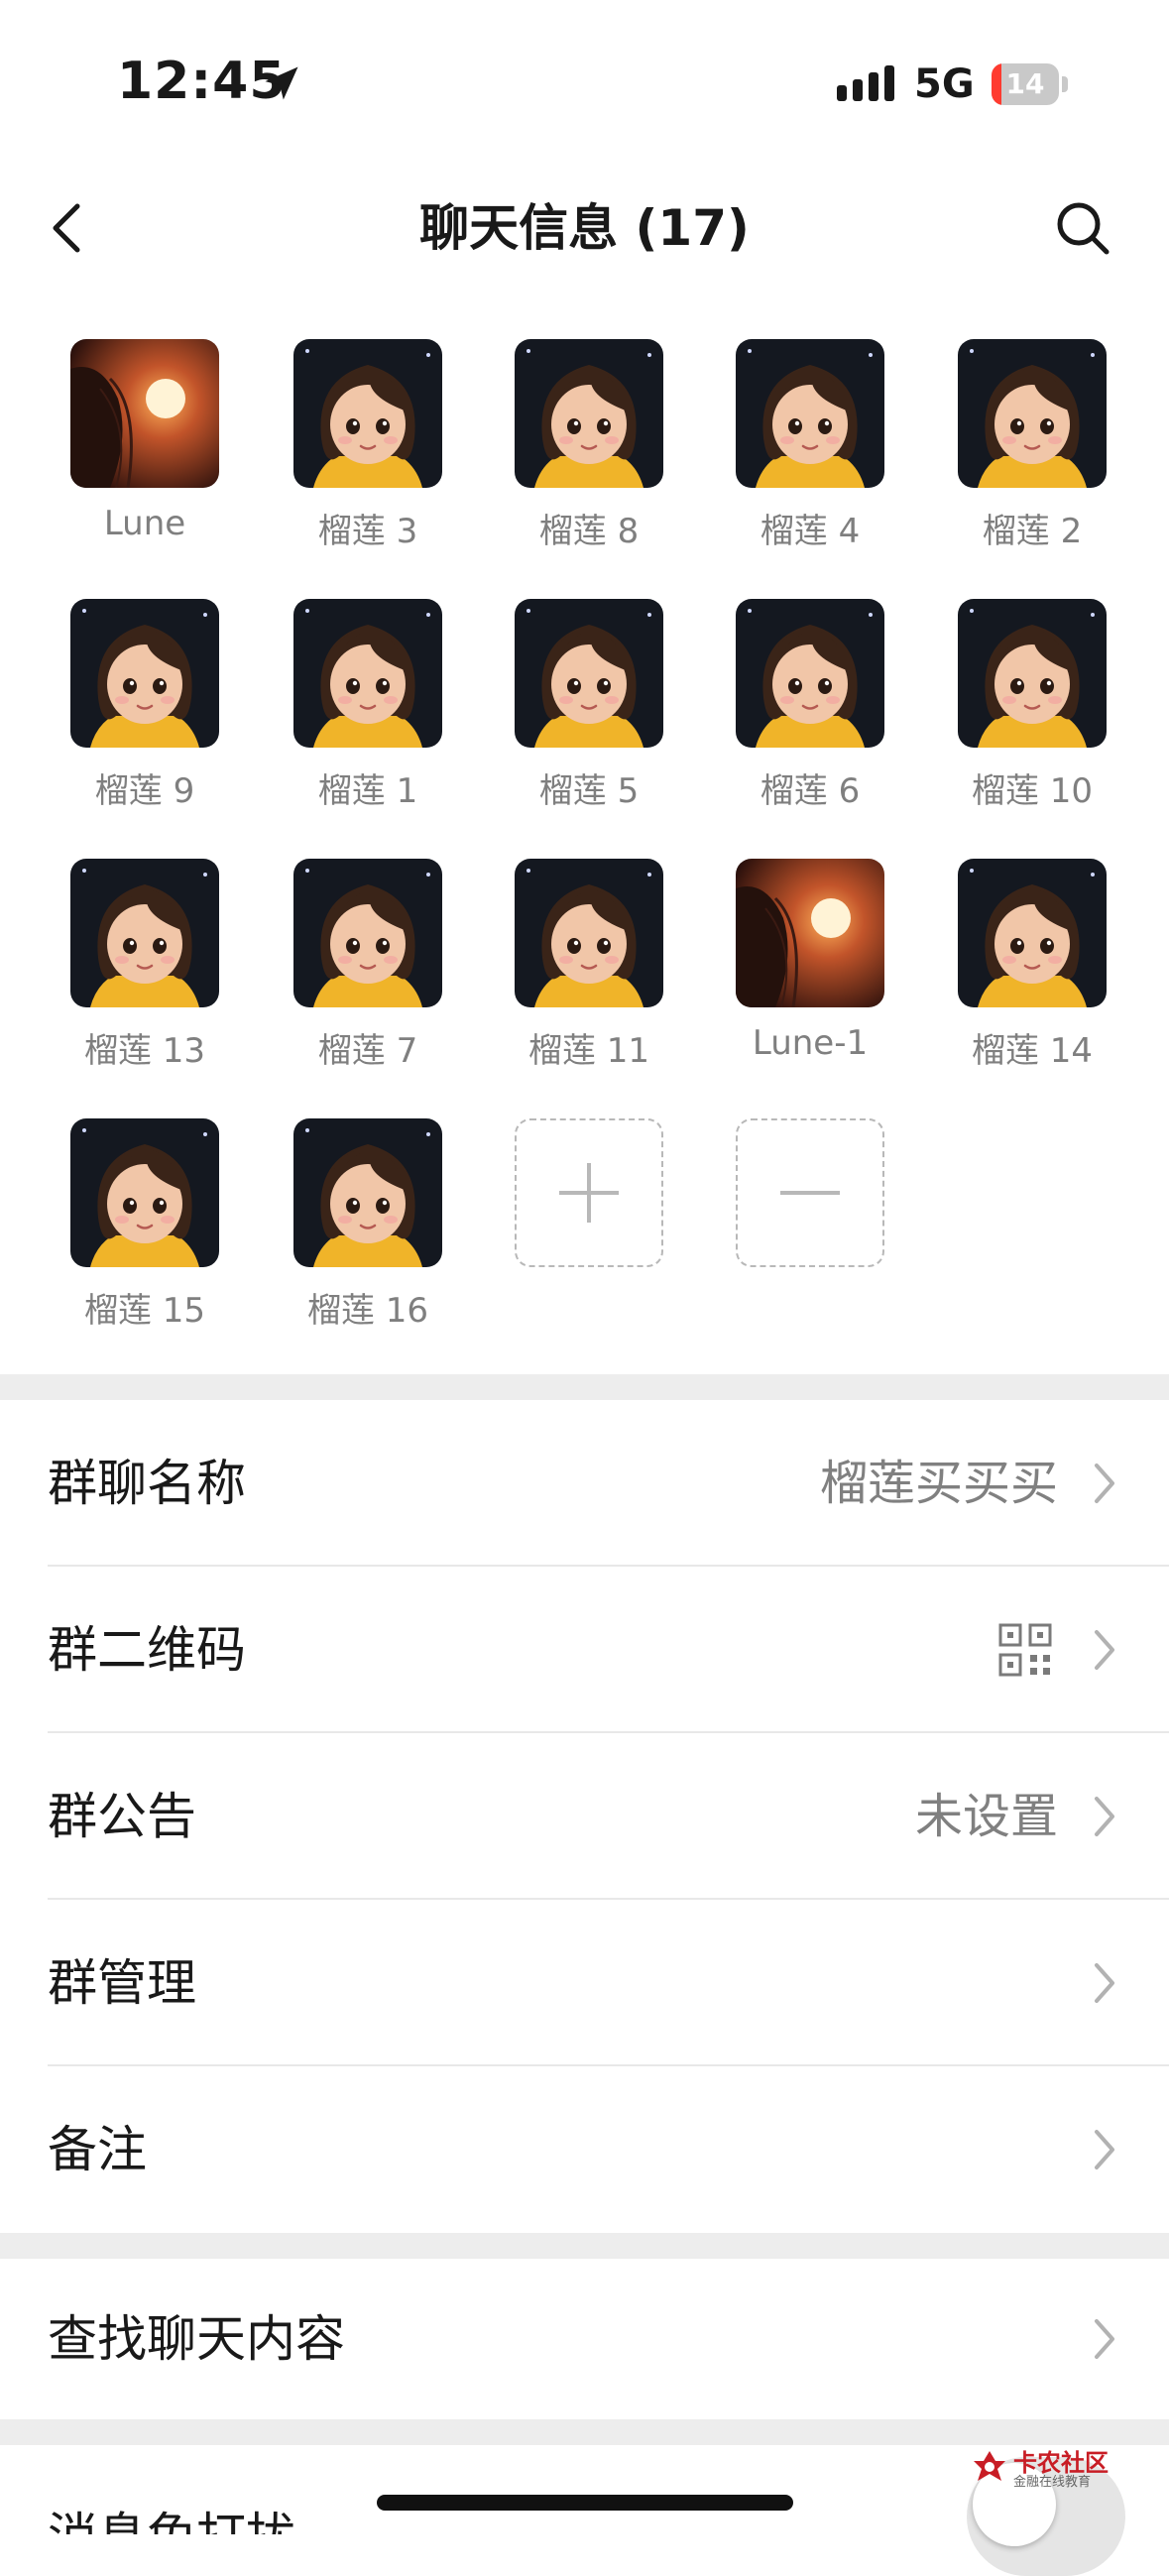  I want to click on remark-label: 备注, so click(97, 2149).